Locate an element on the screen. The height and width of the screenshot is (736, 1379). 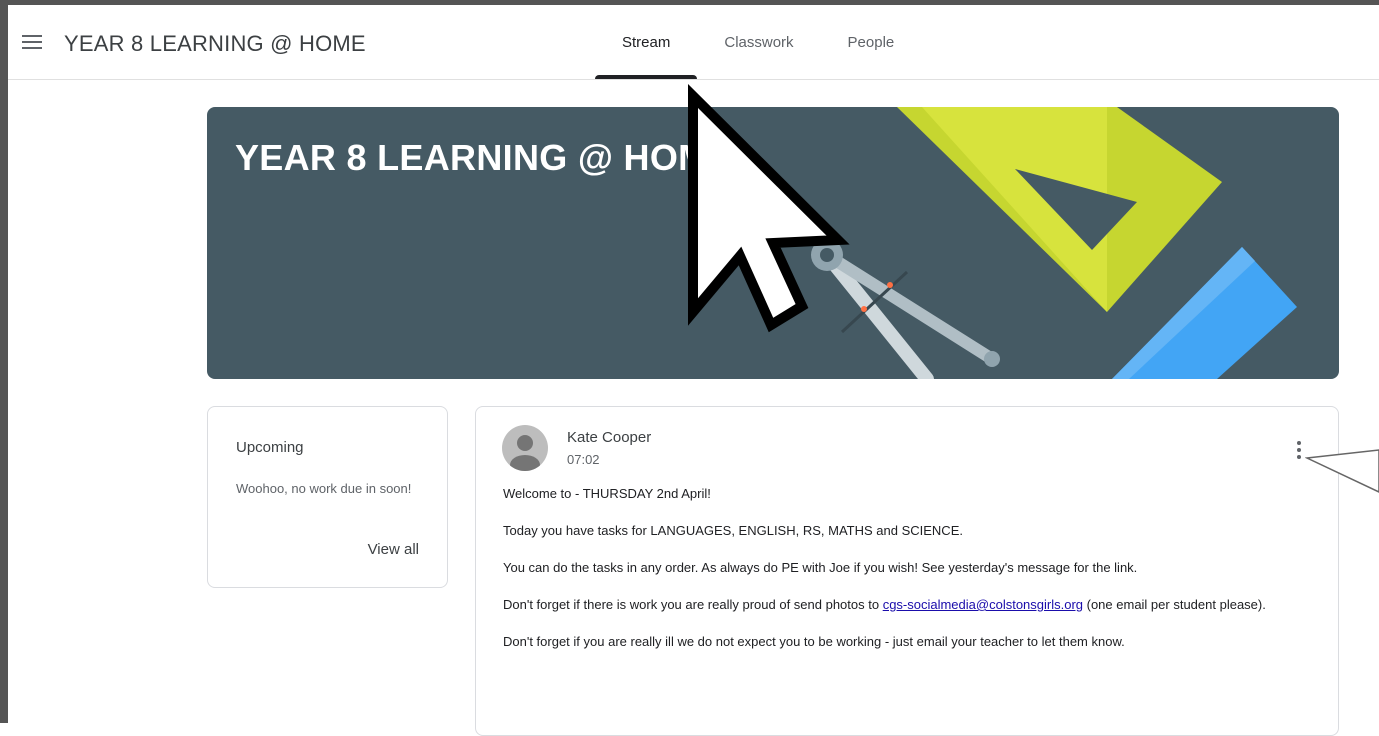
email-link: cgs-socialmedia@colstonsgirls.org is located at coordinates (983, 604).